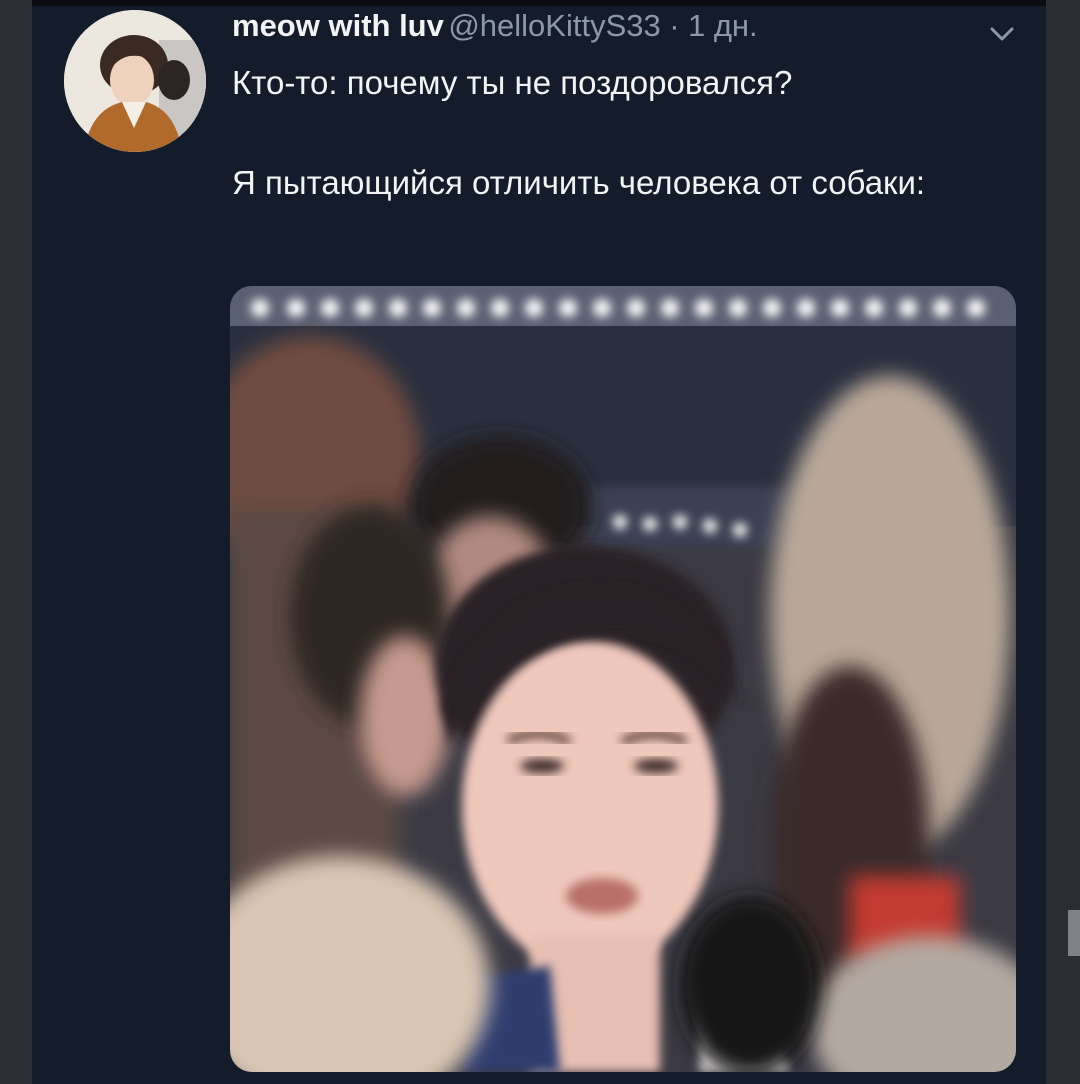  I want to click on display-name: meow with luv, so click(338, 25).